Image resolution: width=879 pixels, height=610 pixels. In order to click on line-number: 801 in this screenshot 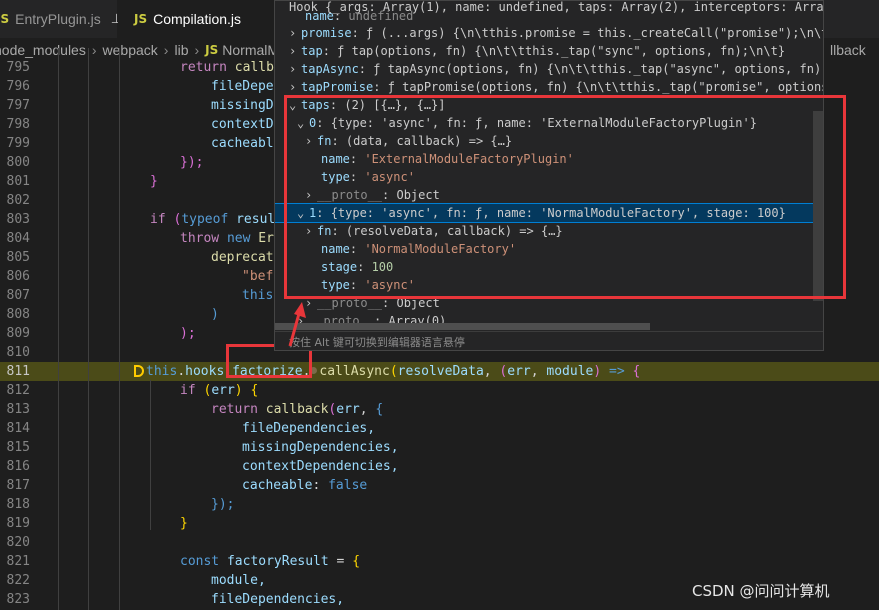, I will do `click(18, 181)`.